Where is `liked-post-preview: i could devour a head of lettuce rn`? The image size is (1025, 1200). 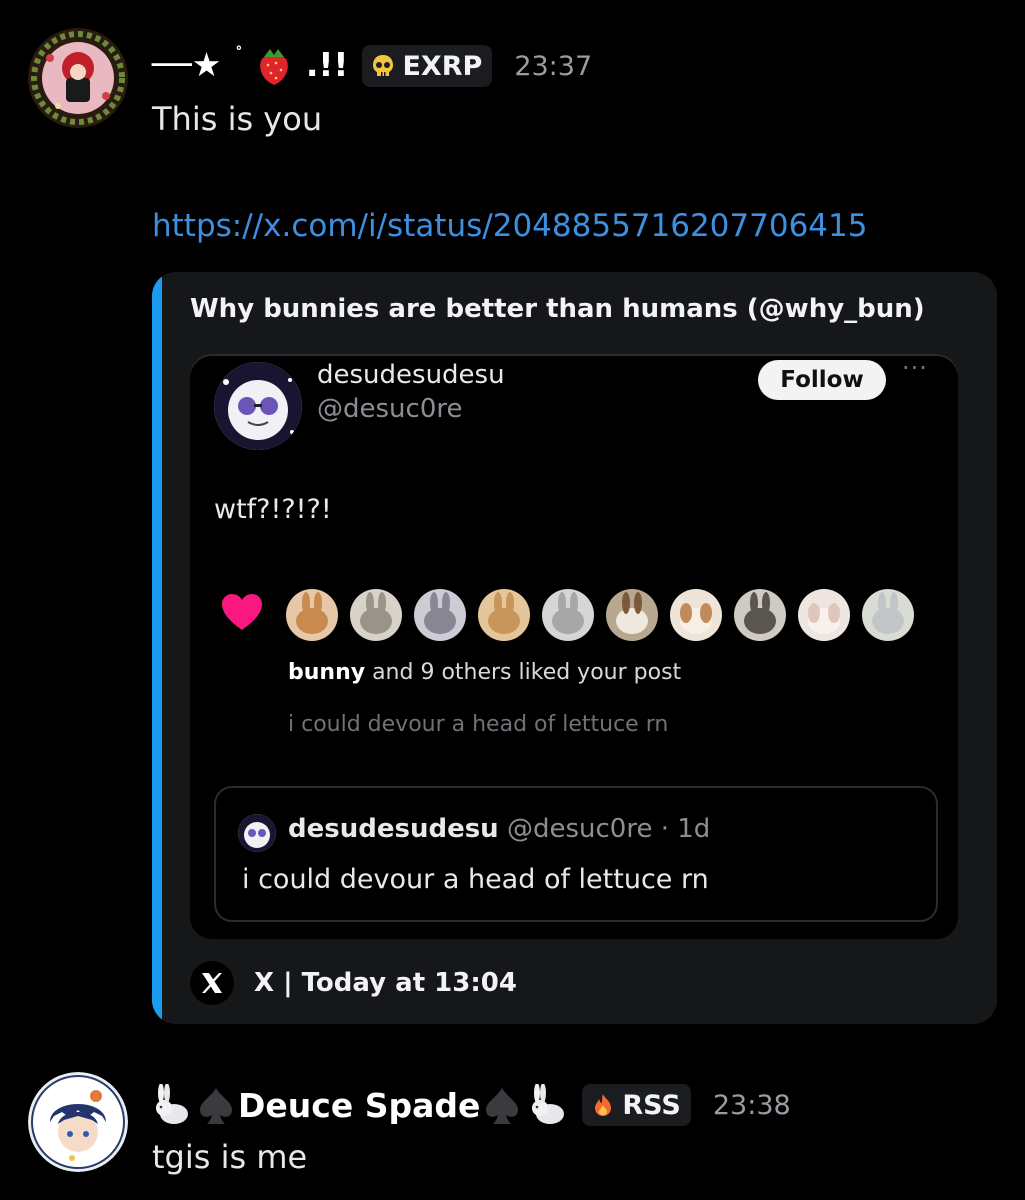 liked-post-preview: i could devour a head of lettuce rn is located at coordinates (478, 724).